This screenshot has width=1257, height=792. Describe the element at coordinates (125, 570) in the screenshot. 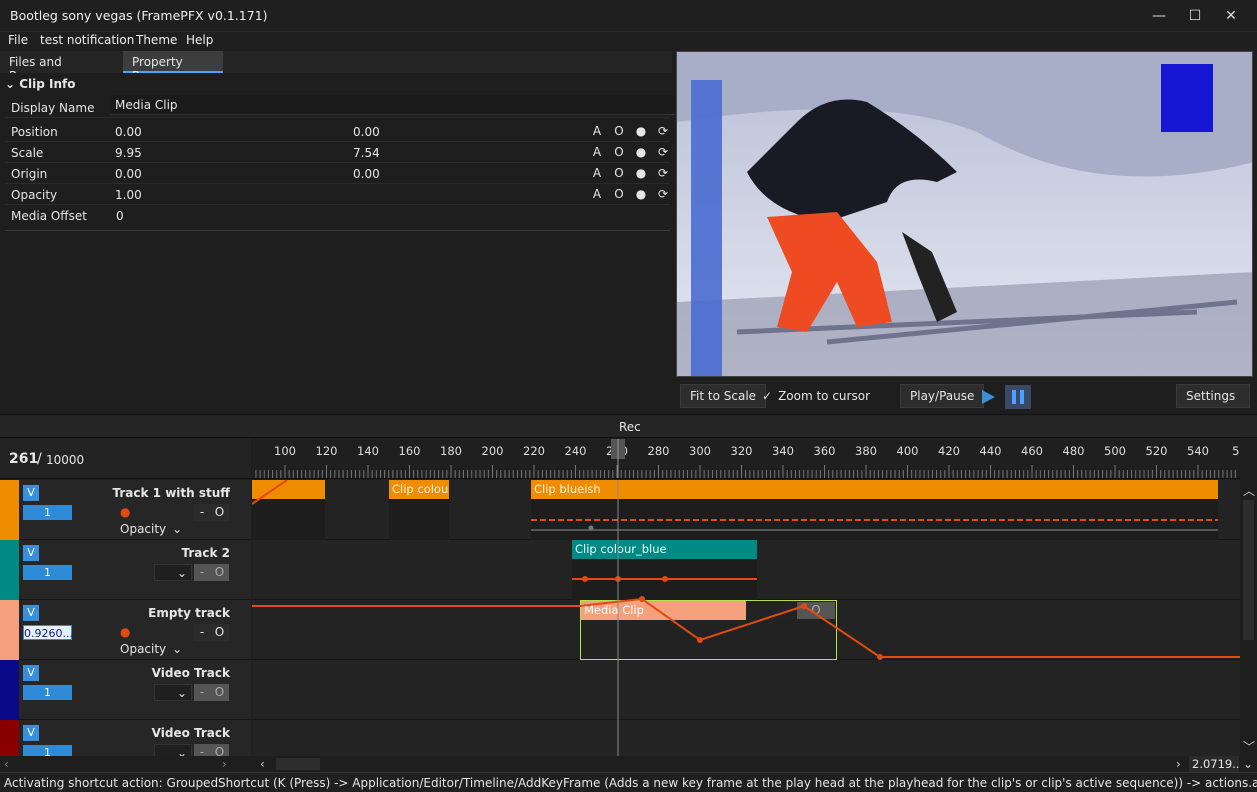

I see `track-header: V 1 Track 2 ⌄ - O` at that location.